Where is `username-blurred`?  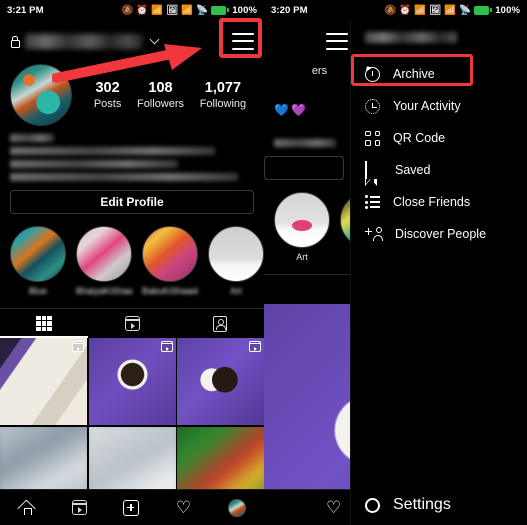 username-blurred is located at coordinates (84, 41).